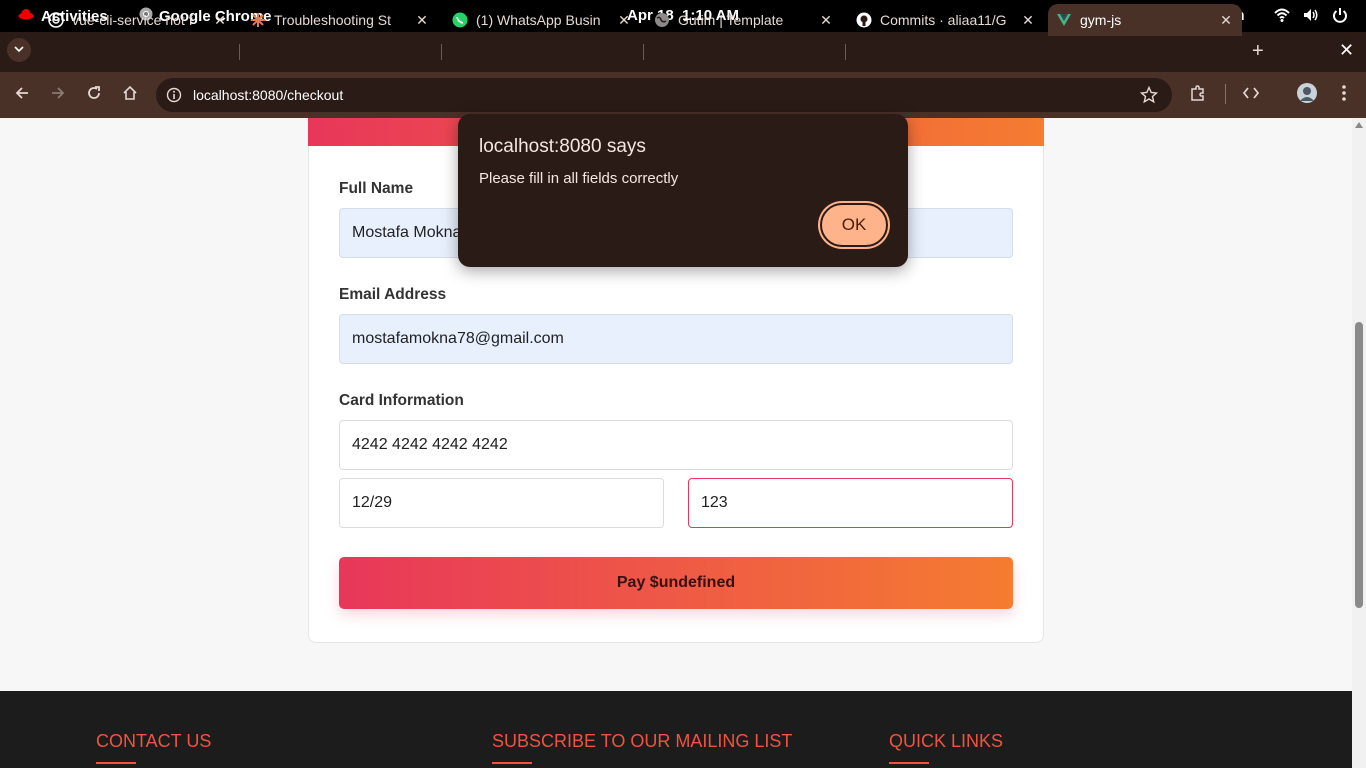 Image resolution: width=1366 pixels, height=768 pixels. I want to click on plus-icon: +, so click(1258, 51).